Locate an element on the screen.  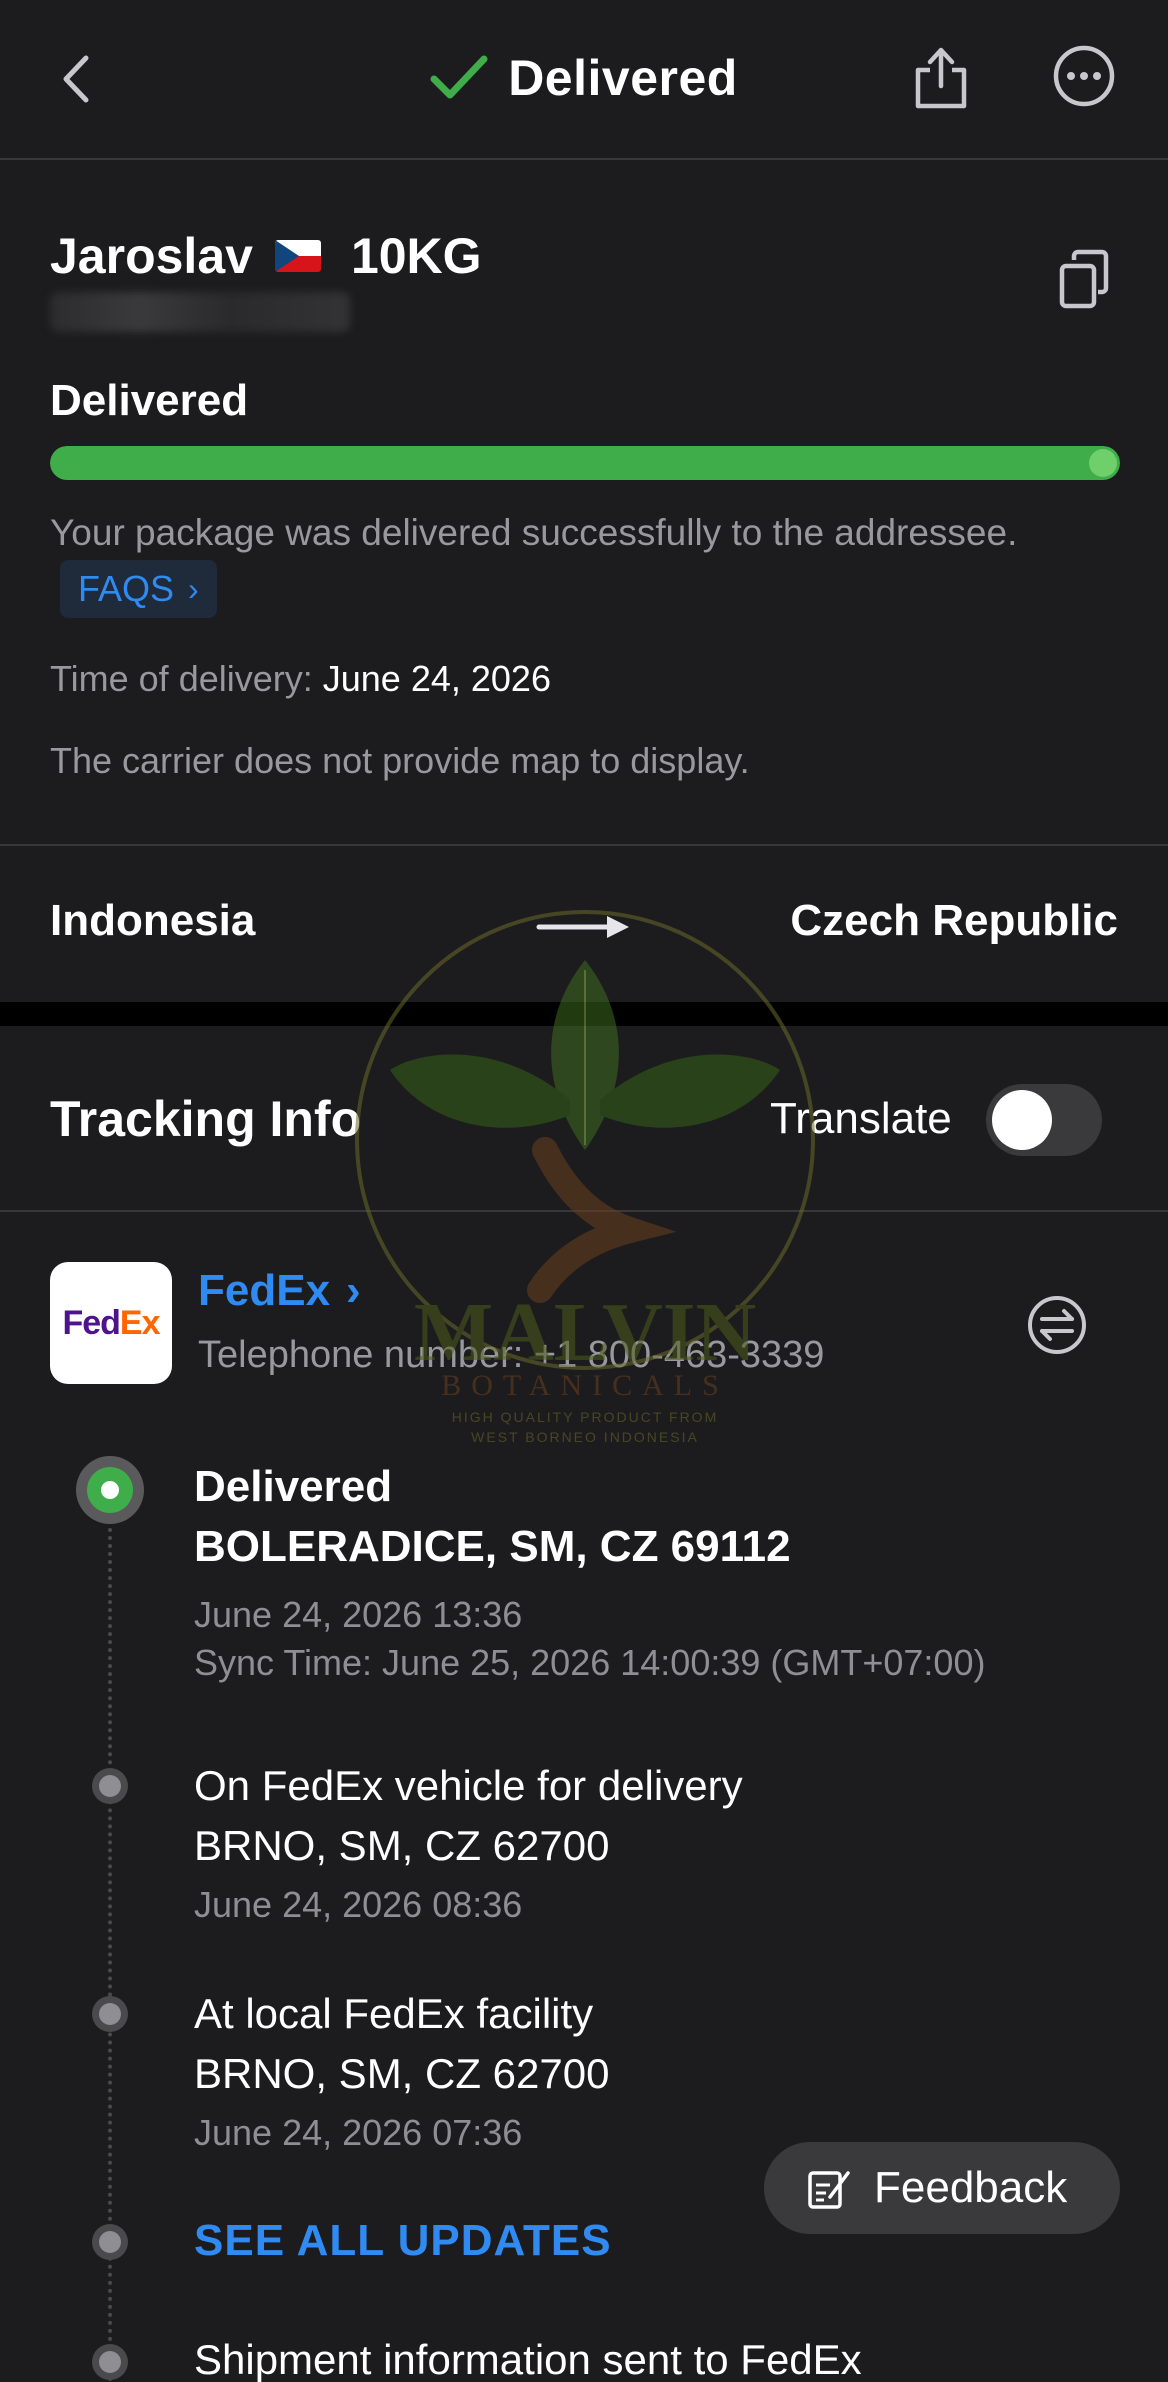
feedback-button: Feedback is located at coordinates (942, 2188).